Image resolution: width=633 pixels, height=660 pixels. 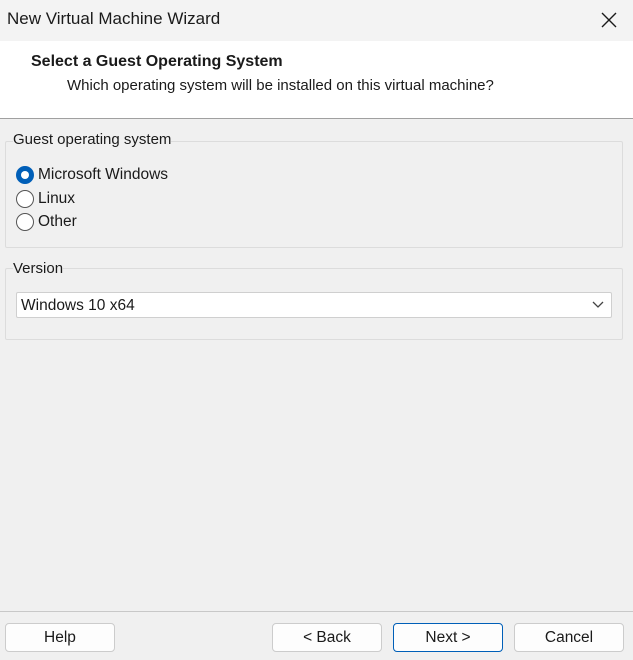 I want to click on version-selected-value: Windows 10 x64, so click(x=78, y=305).